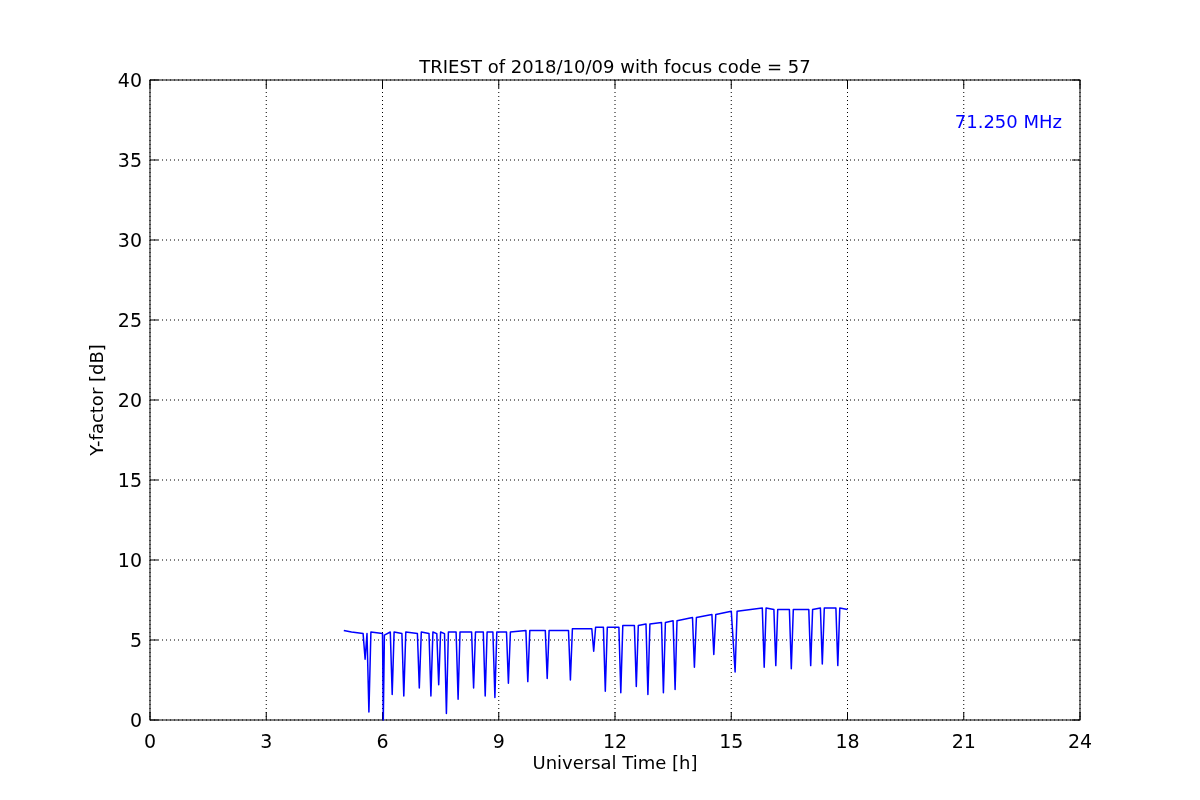 Image resolution: width=1200 pixels, height=800 pixels. I want to click on y-tick-label: 20, so click(129, 400).